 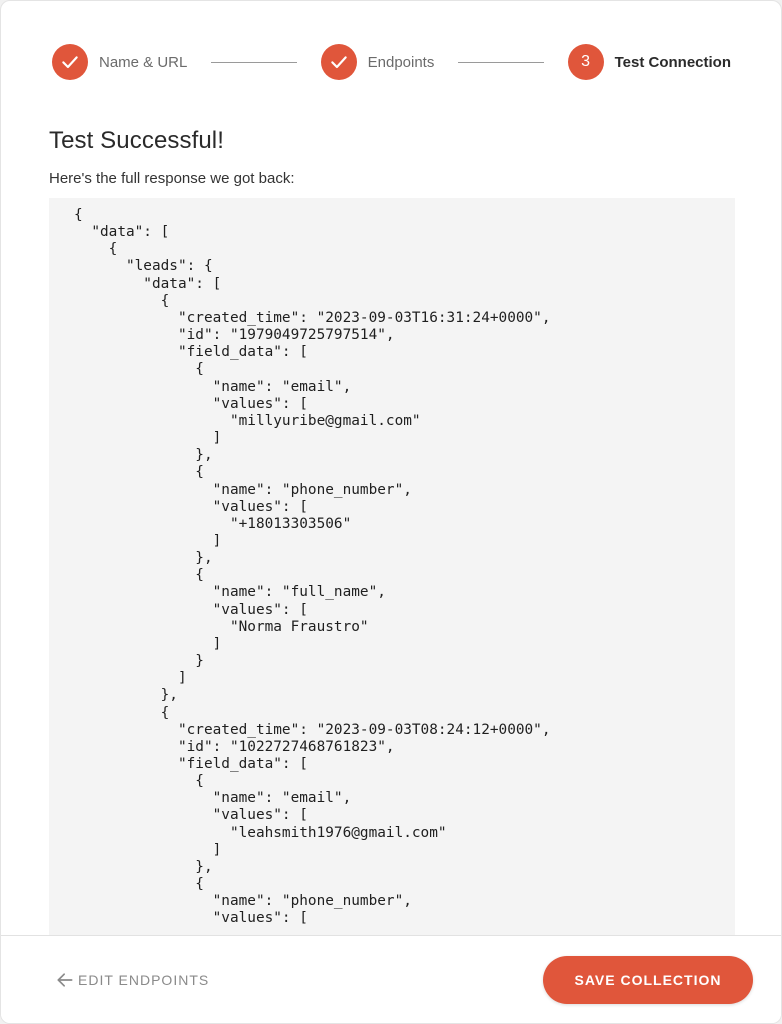 What do you see at coordinates (585, 62) in the screenshot?
I see `step-number-badge: 3` at bounding box center [585, 62].